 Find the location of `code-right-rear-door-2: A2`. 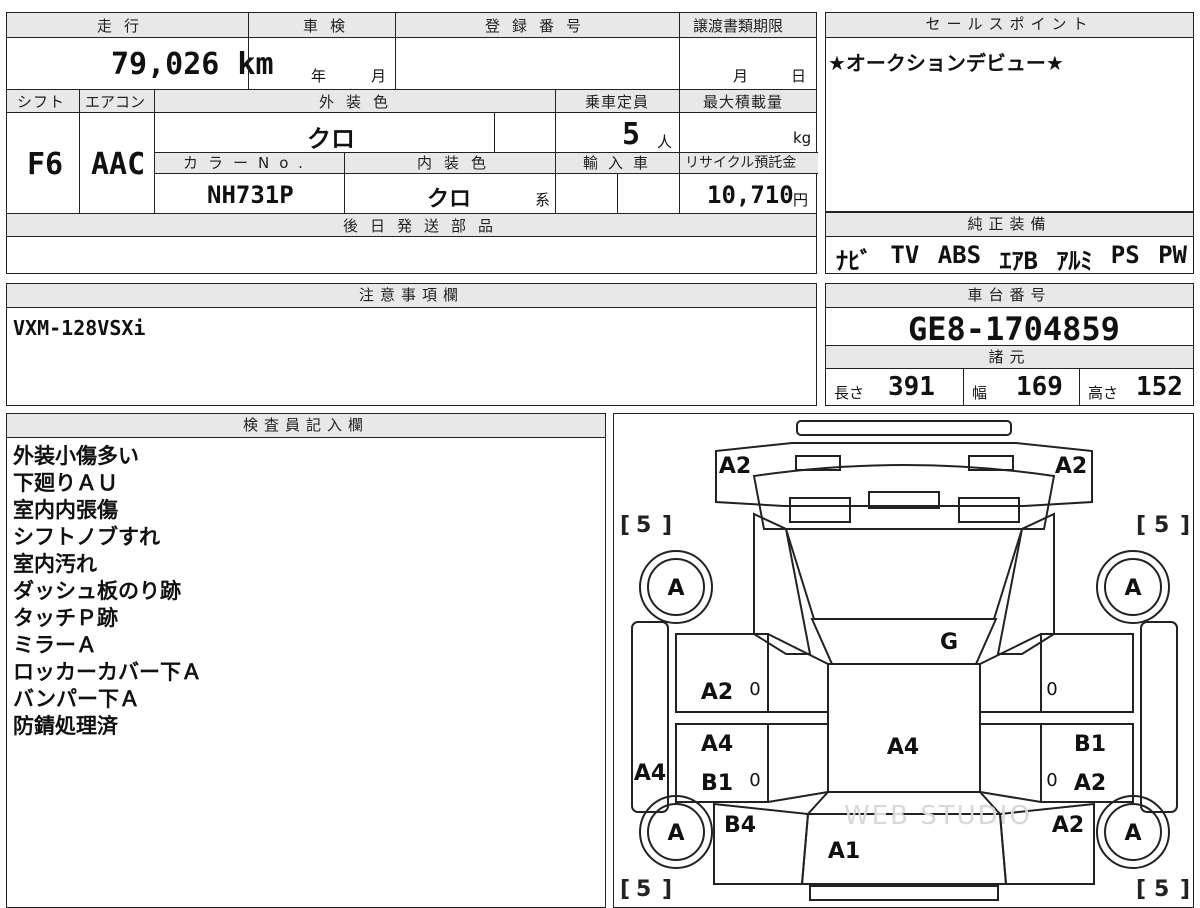

code-right-rear-door-2: A2 is located at coordinates (1090, 783).